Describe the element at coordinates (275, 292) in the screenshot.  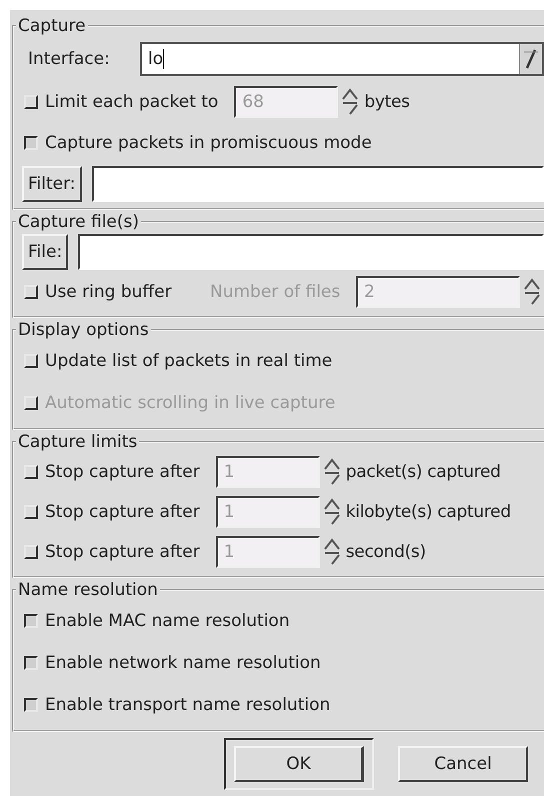
I see `field-label: Number of files` at that location.